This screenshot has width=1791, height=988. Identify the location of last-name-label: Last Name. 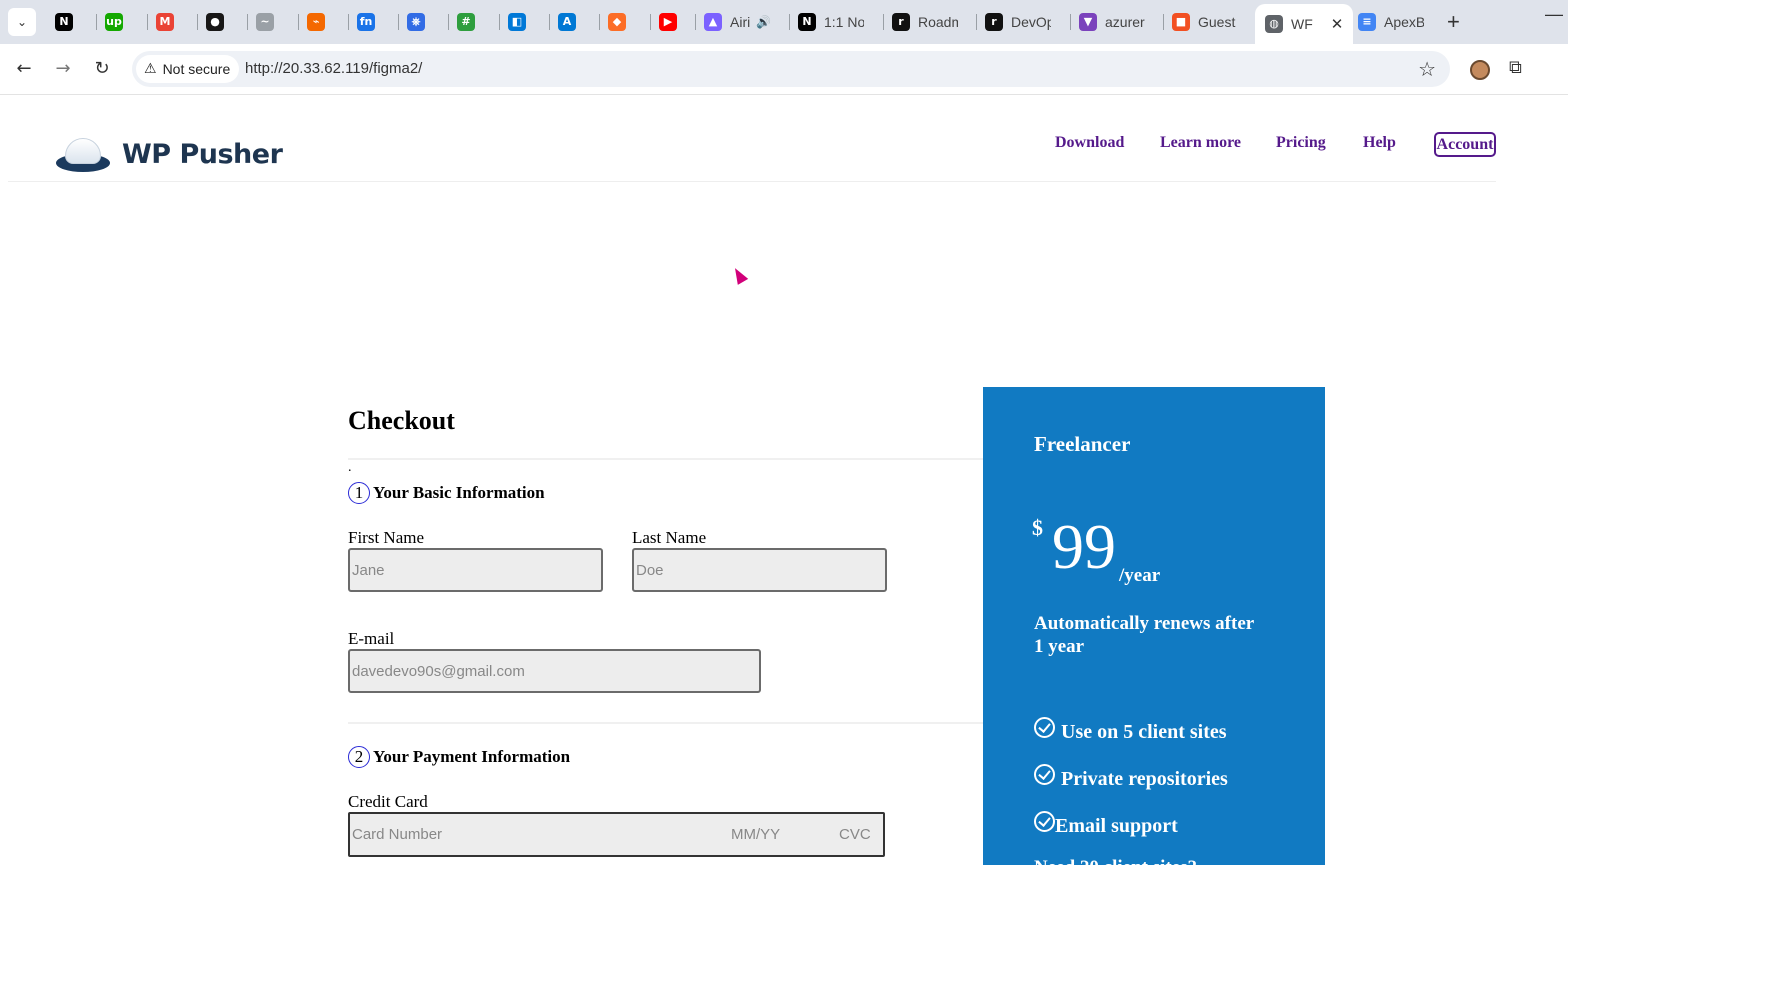
(669, 537).